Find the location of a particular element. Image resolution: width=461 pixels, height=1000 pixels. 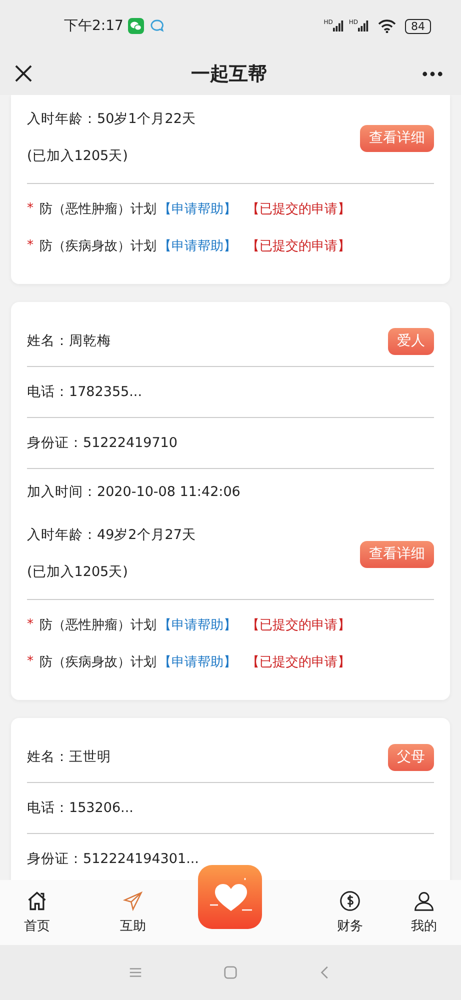

tab-item: 互助 is located at coordinates (133, 912).